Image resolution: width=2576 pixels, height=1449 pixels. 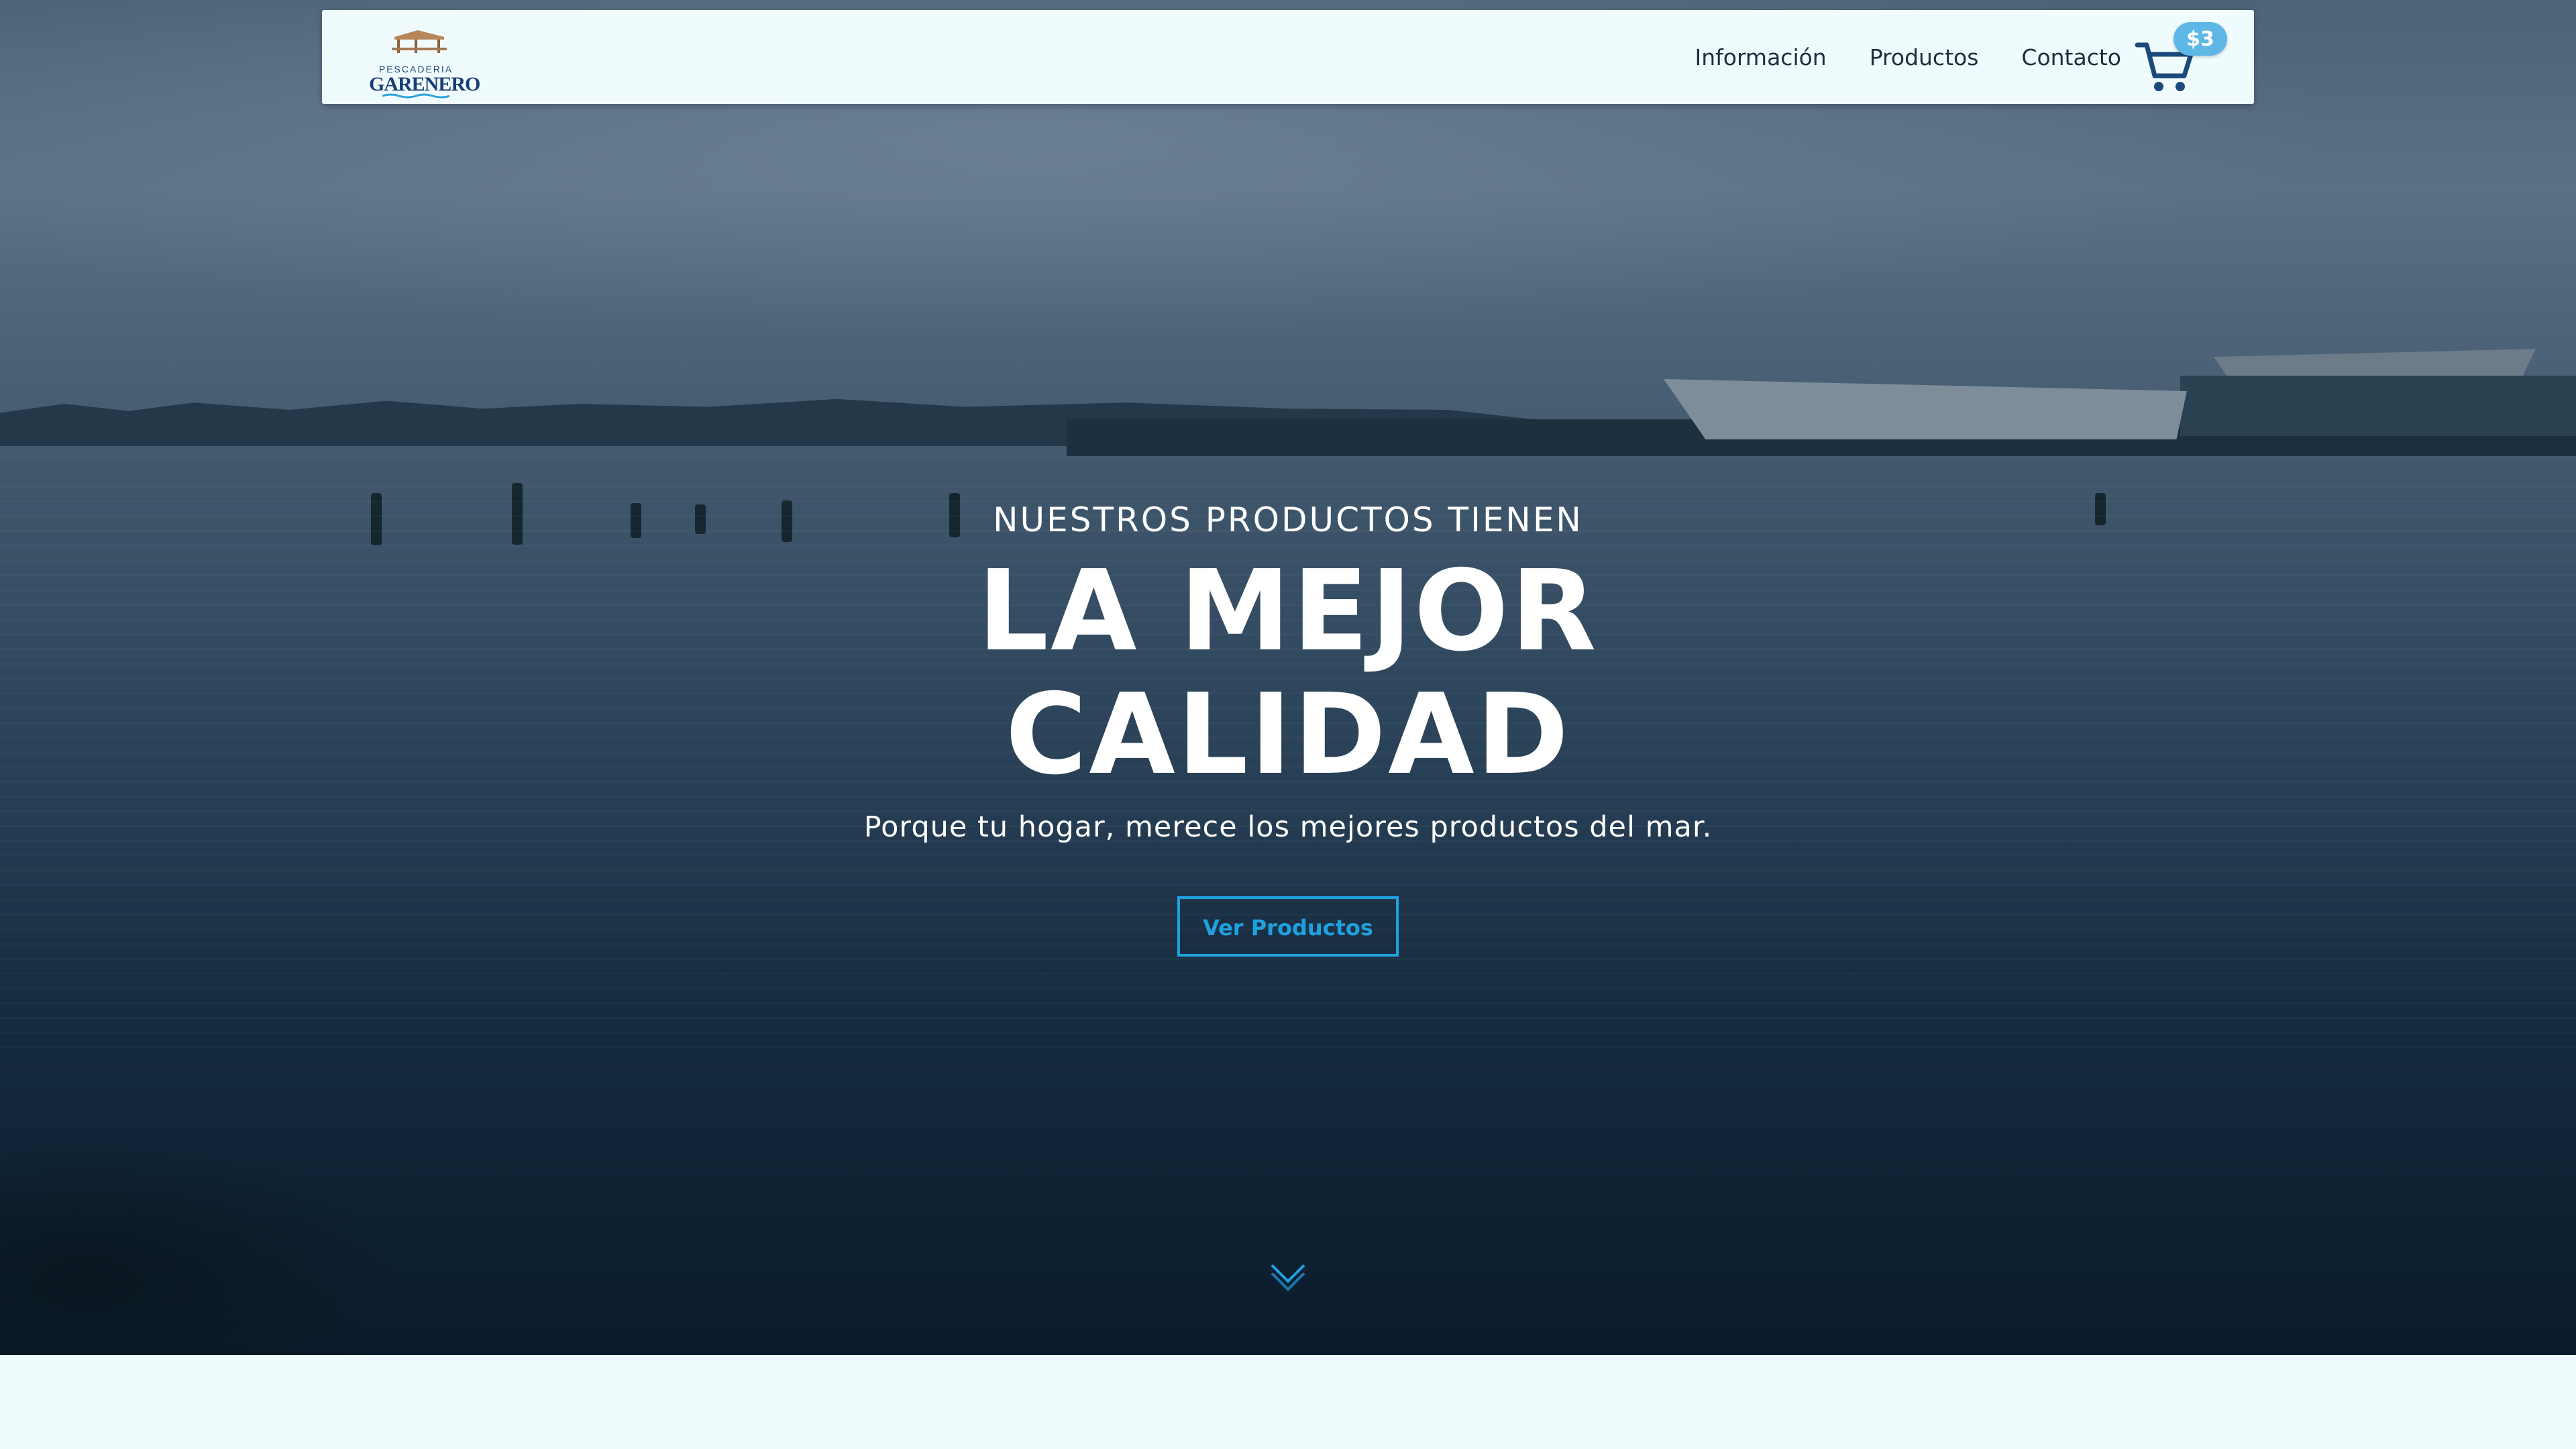 What do you see at coordinates (1288, 926) in the screenshot?
I see `view-products-button: Ver Productos` at bounding box center [1288, 926].